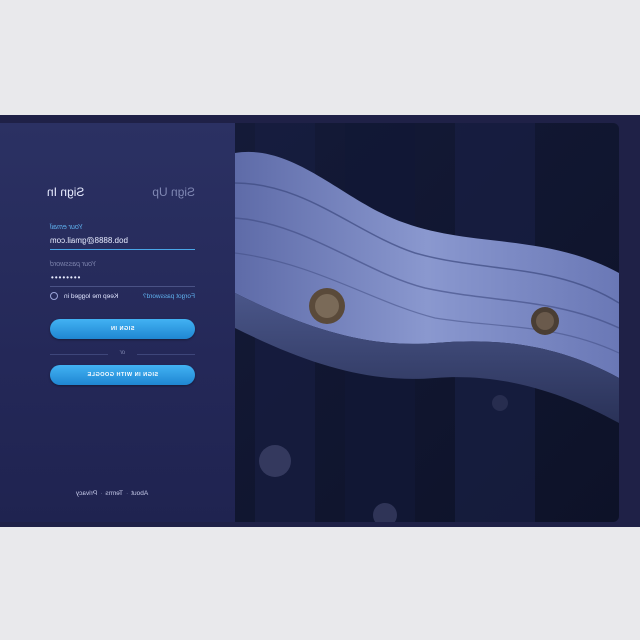 The height and width of the screenshot is (640, 640). I want to click on footer-about-link: About, so click(139, 493).